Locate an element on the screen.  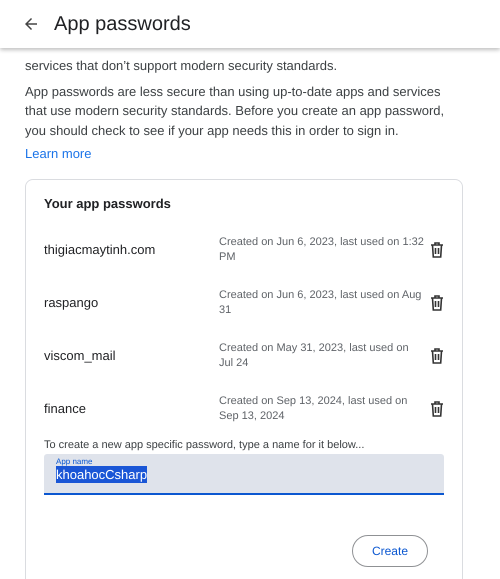
card-title: Your app passwords is located at coordinates (108, 203).